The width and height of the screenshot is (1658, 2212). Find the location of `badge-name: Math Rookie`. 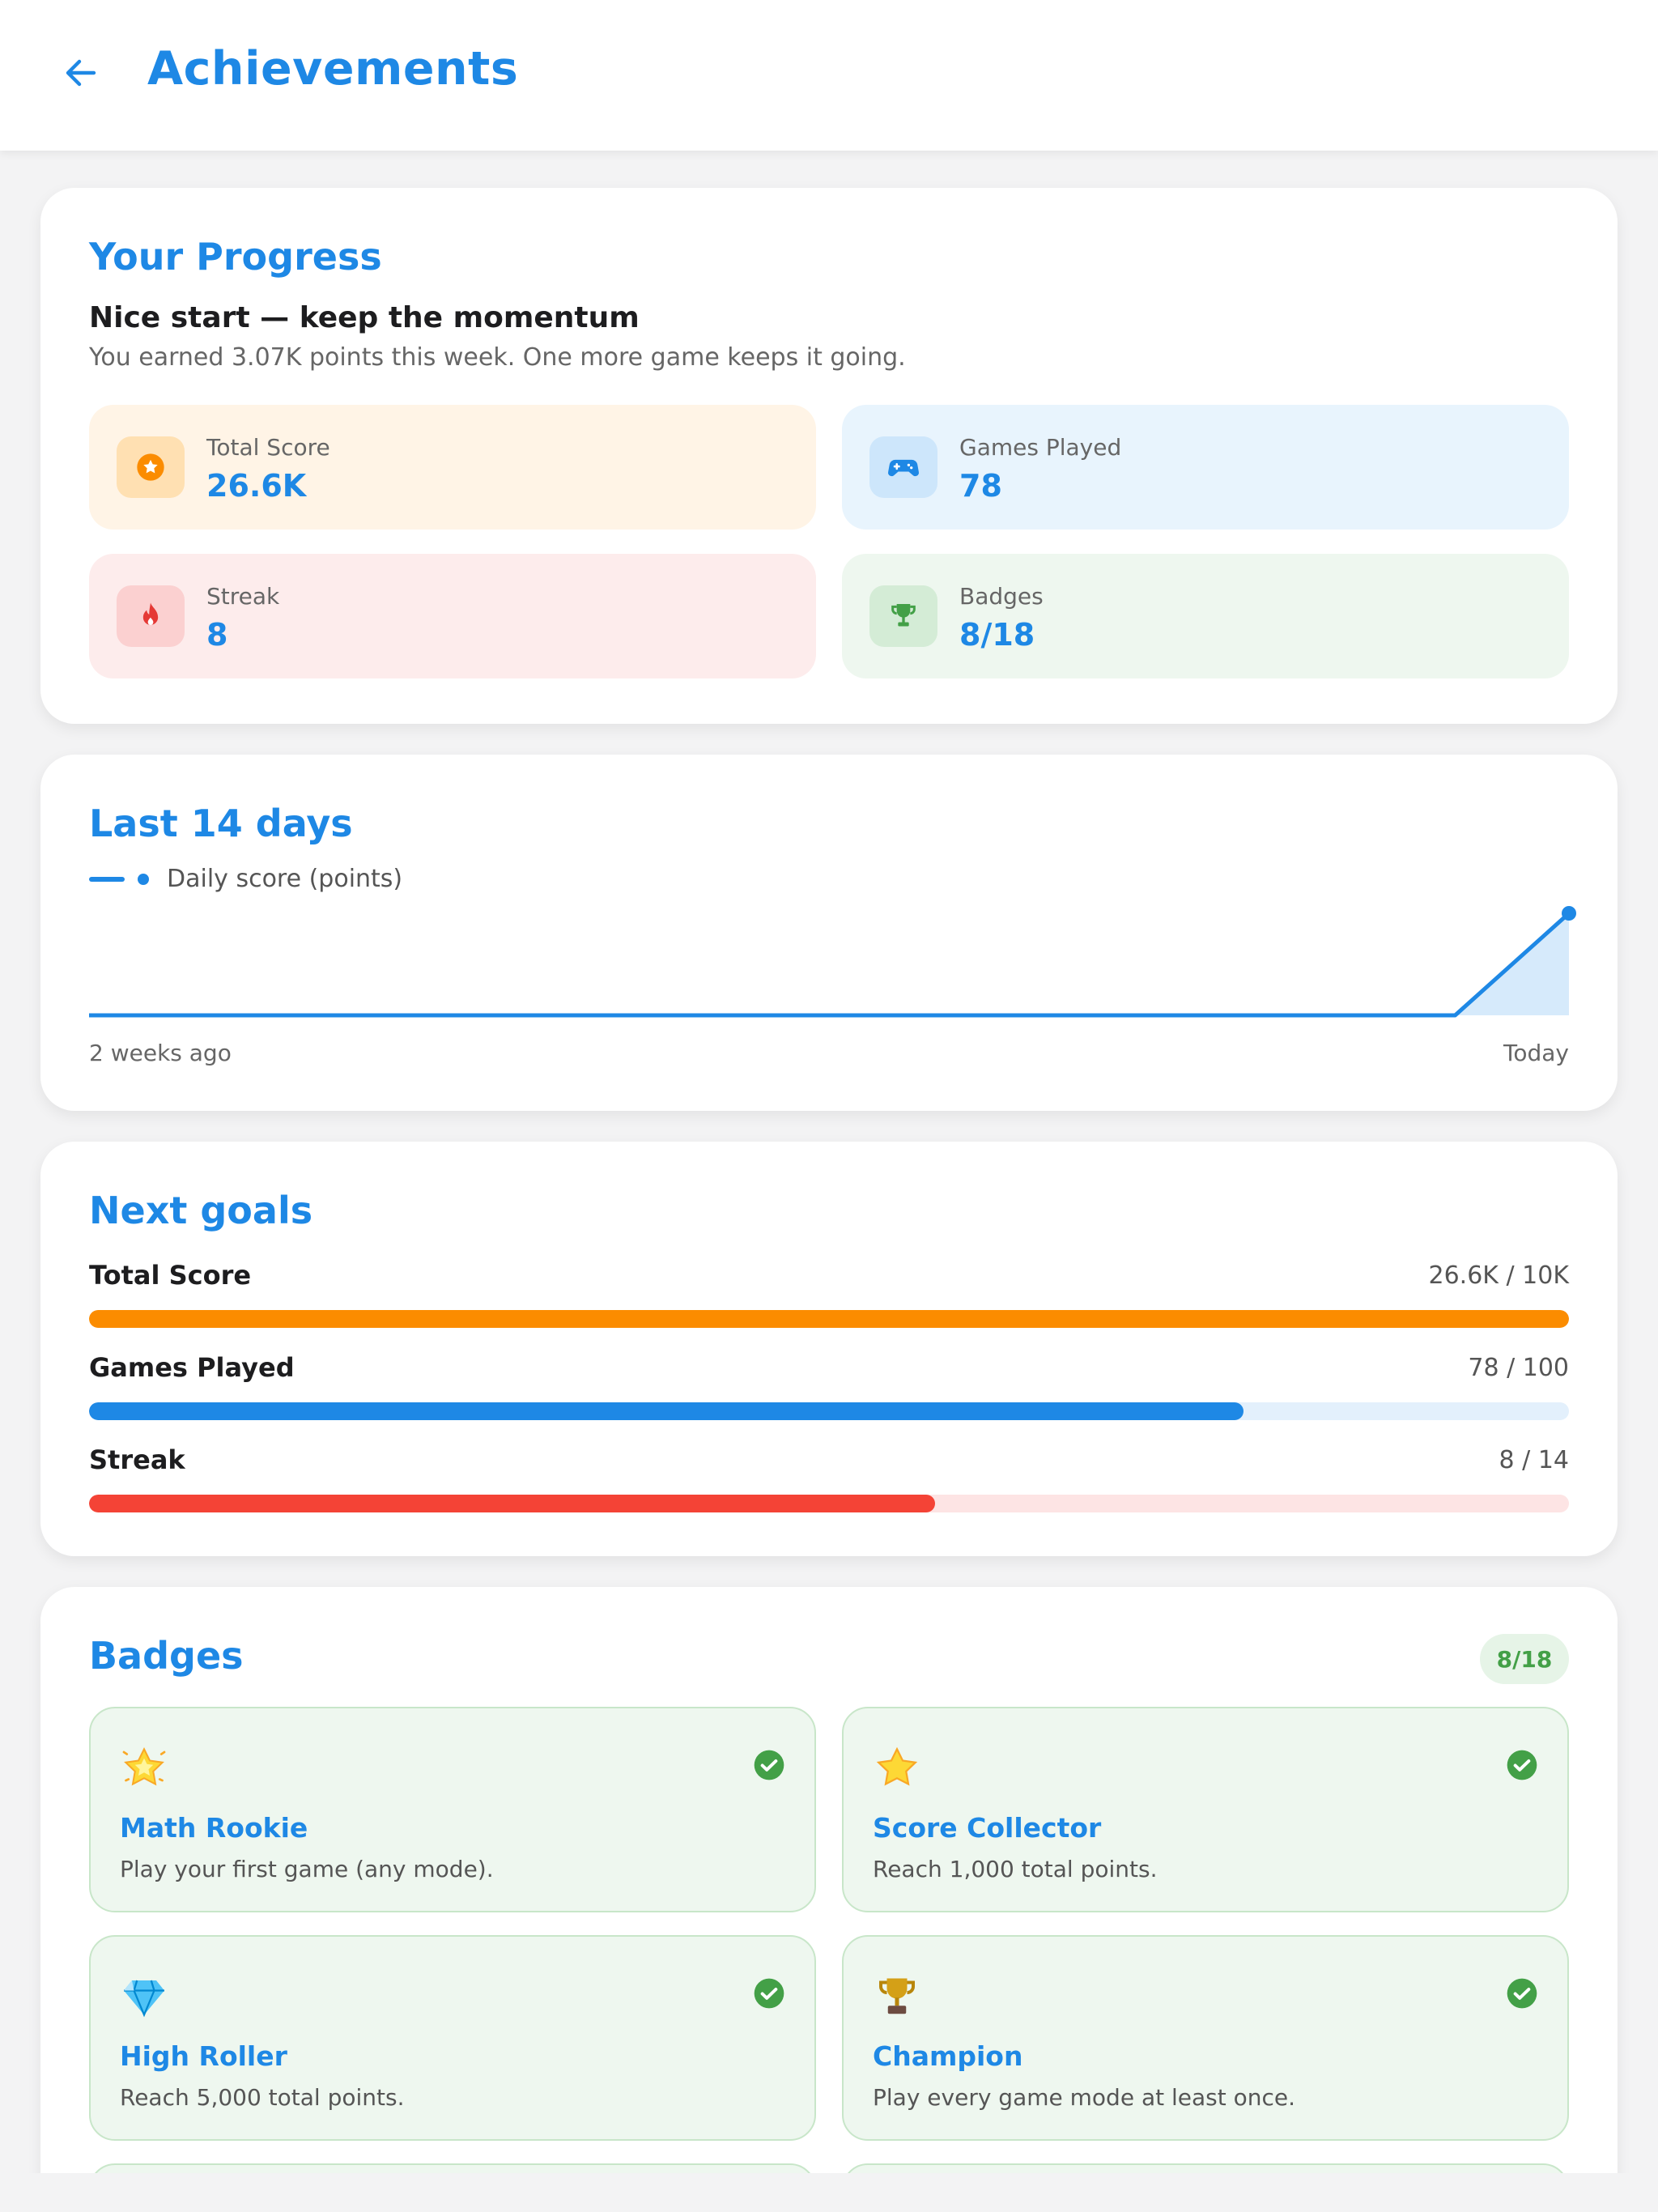

badge-name: Math Rookie is located at coordinates (214, 1828).